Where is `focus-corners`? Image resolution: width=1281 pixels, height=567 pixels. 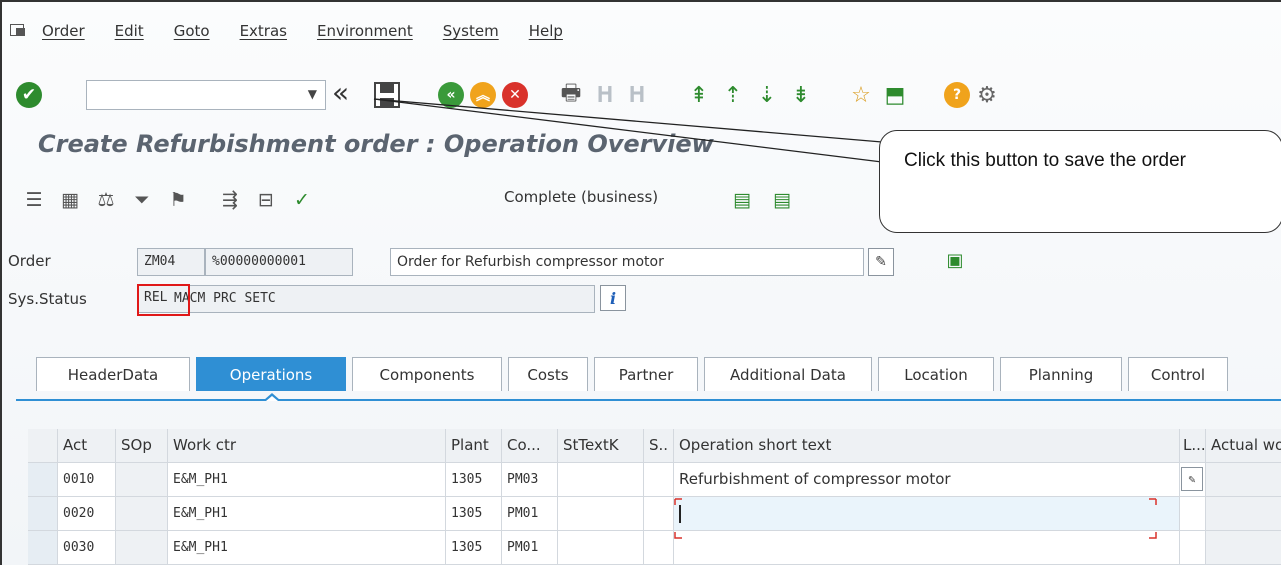 focus-corners is located at coordinates (915, 518).